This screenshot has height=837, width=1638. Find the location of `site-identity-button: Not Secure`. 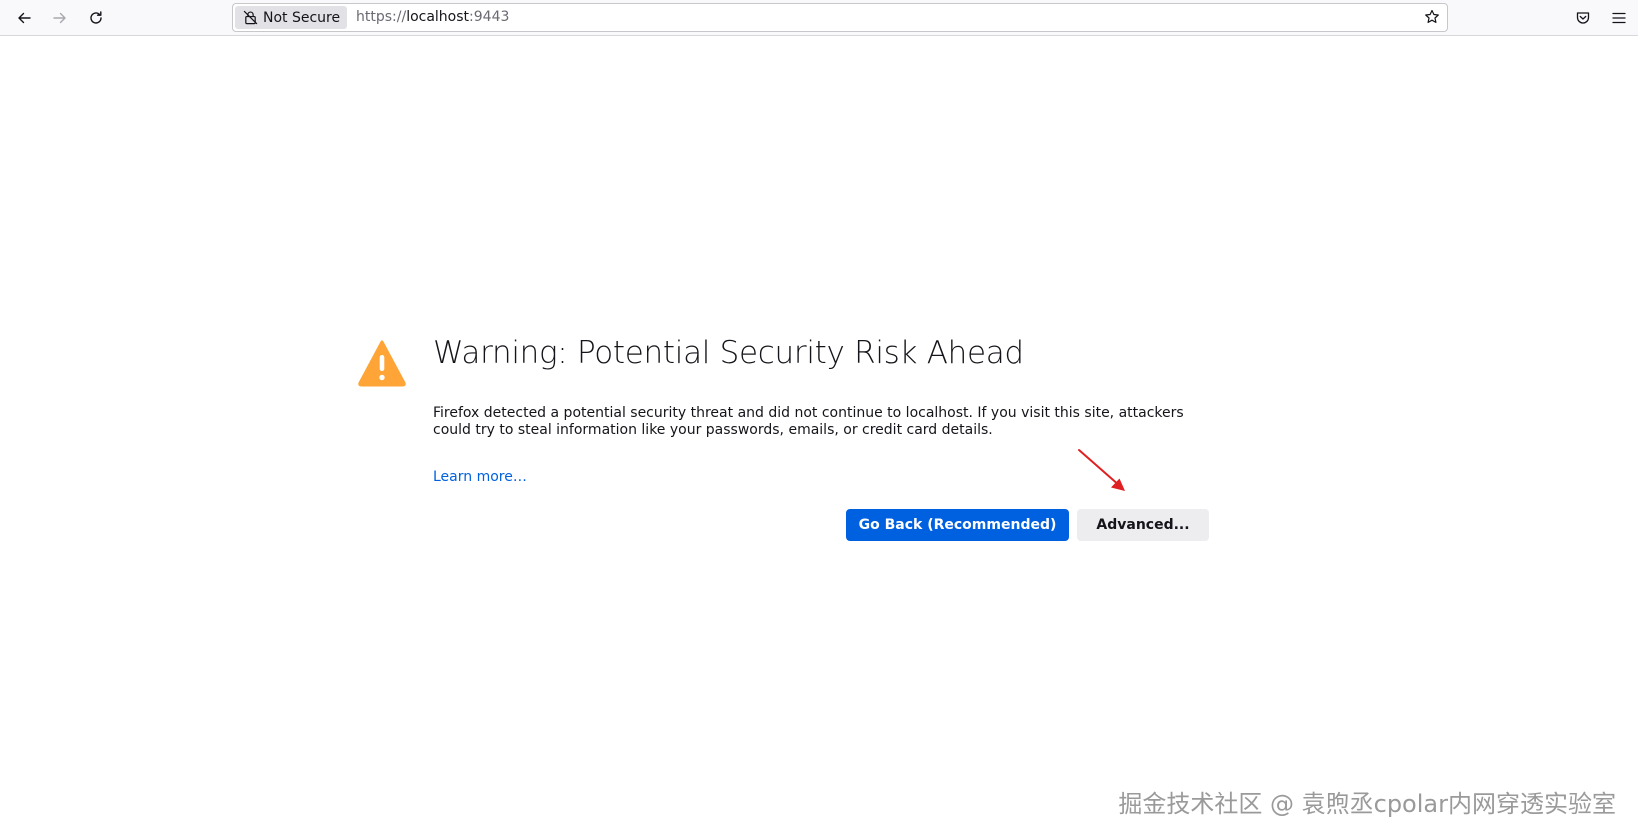

site-identity-button: Not Secure is located at coordinates (291, 17).